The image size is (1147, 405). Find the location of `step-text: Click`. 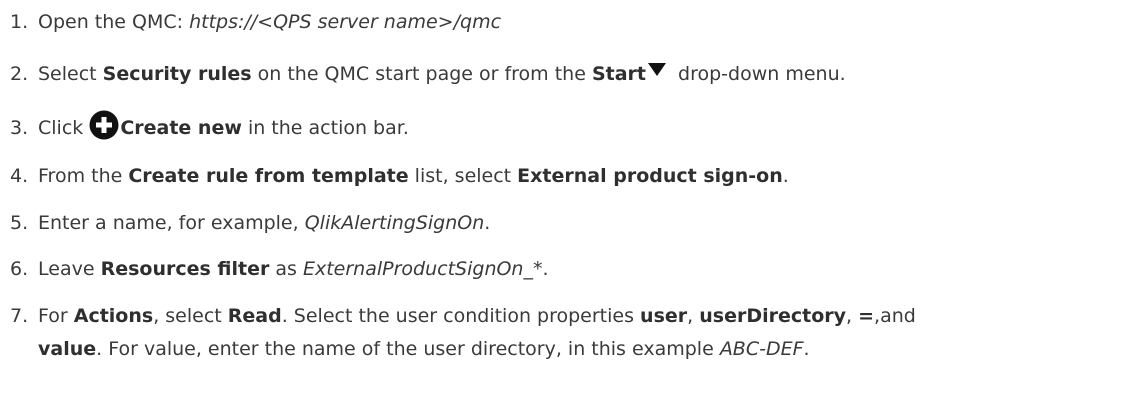

step-text: Click is located at coordinates (64, 128).